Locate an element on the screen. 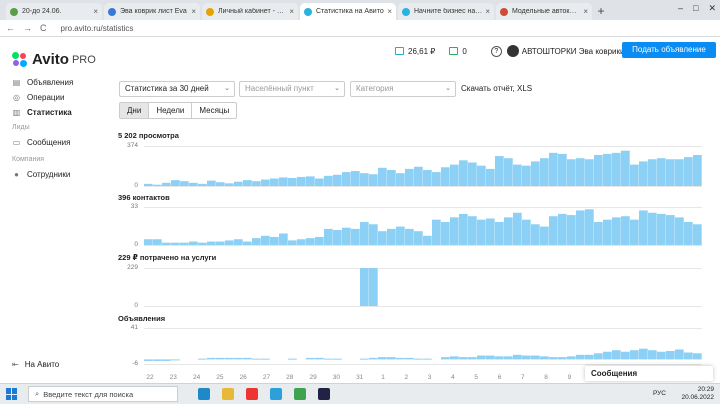 The height and width of the screenshot is (404, 720). category-select: Категория ⌄ is located at coordinates (403, 89).